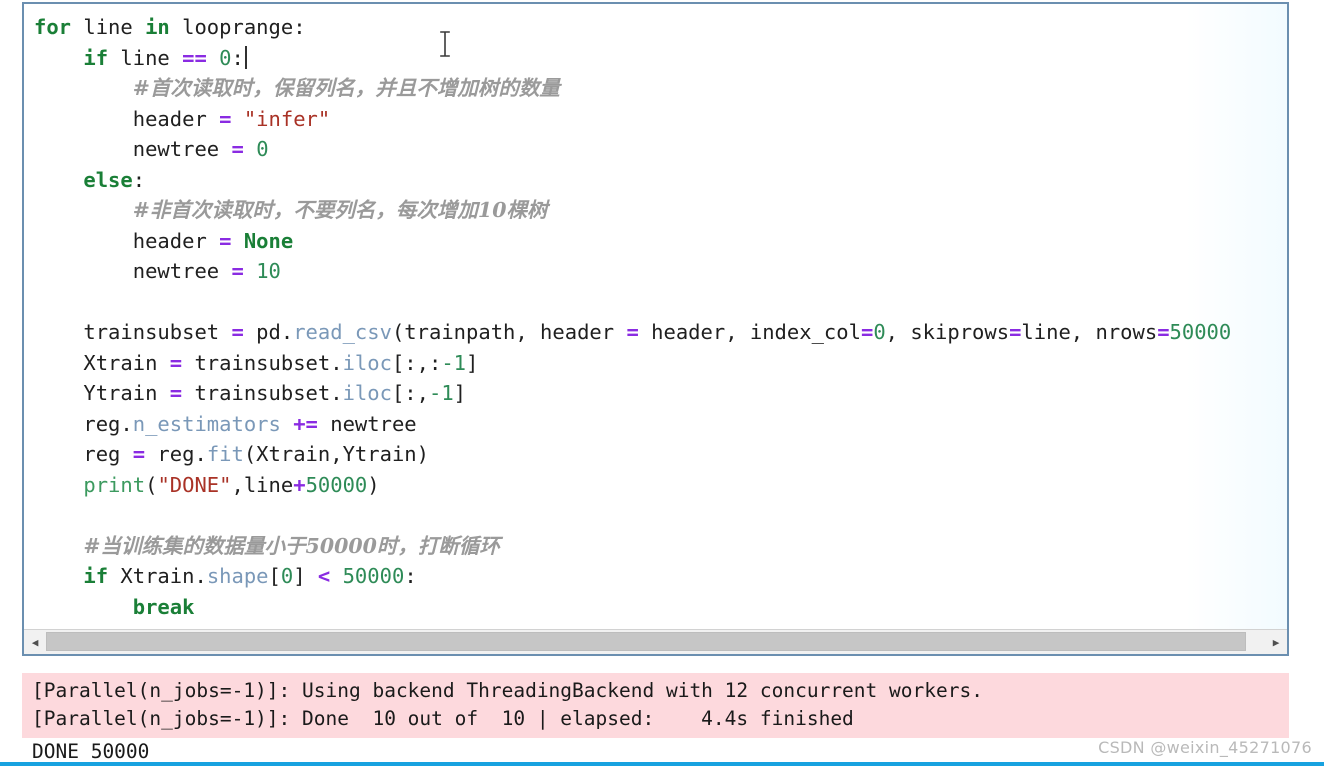 This screenshot has height=766, width=1324. I want to click on code-token-plain: line, nrows, so click(1089, 332).